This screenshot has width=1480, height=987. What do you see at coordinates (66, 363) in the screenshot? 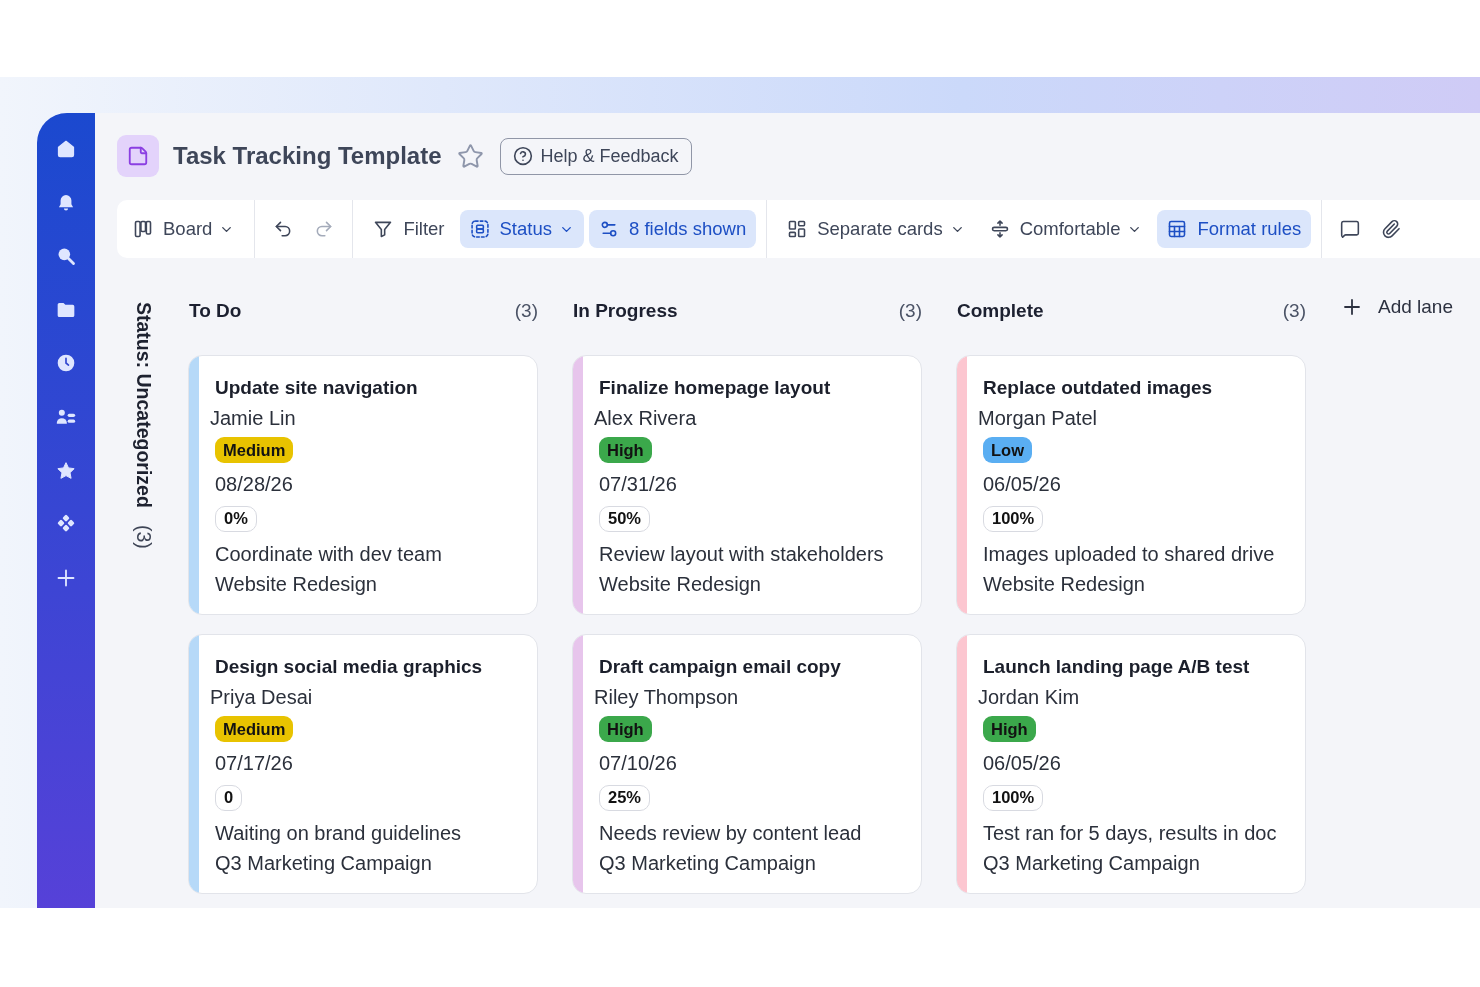
I see `clock-icon` at bounding box center [66, 363].